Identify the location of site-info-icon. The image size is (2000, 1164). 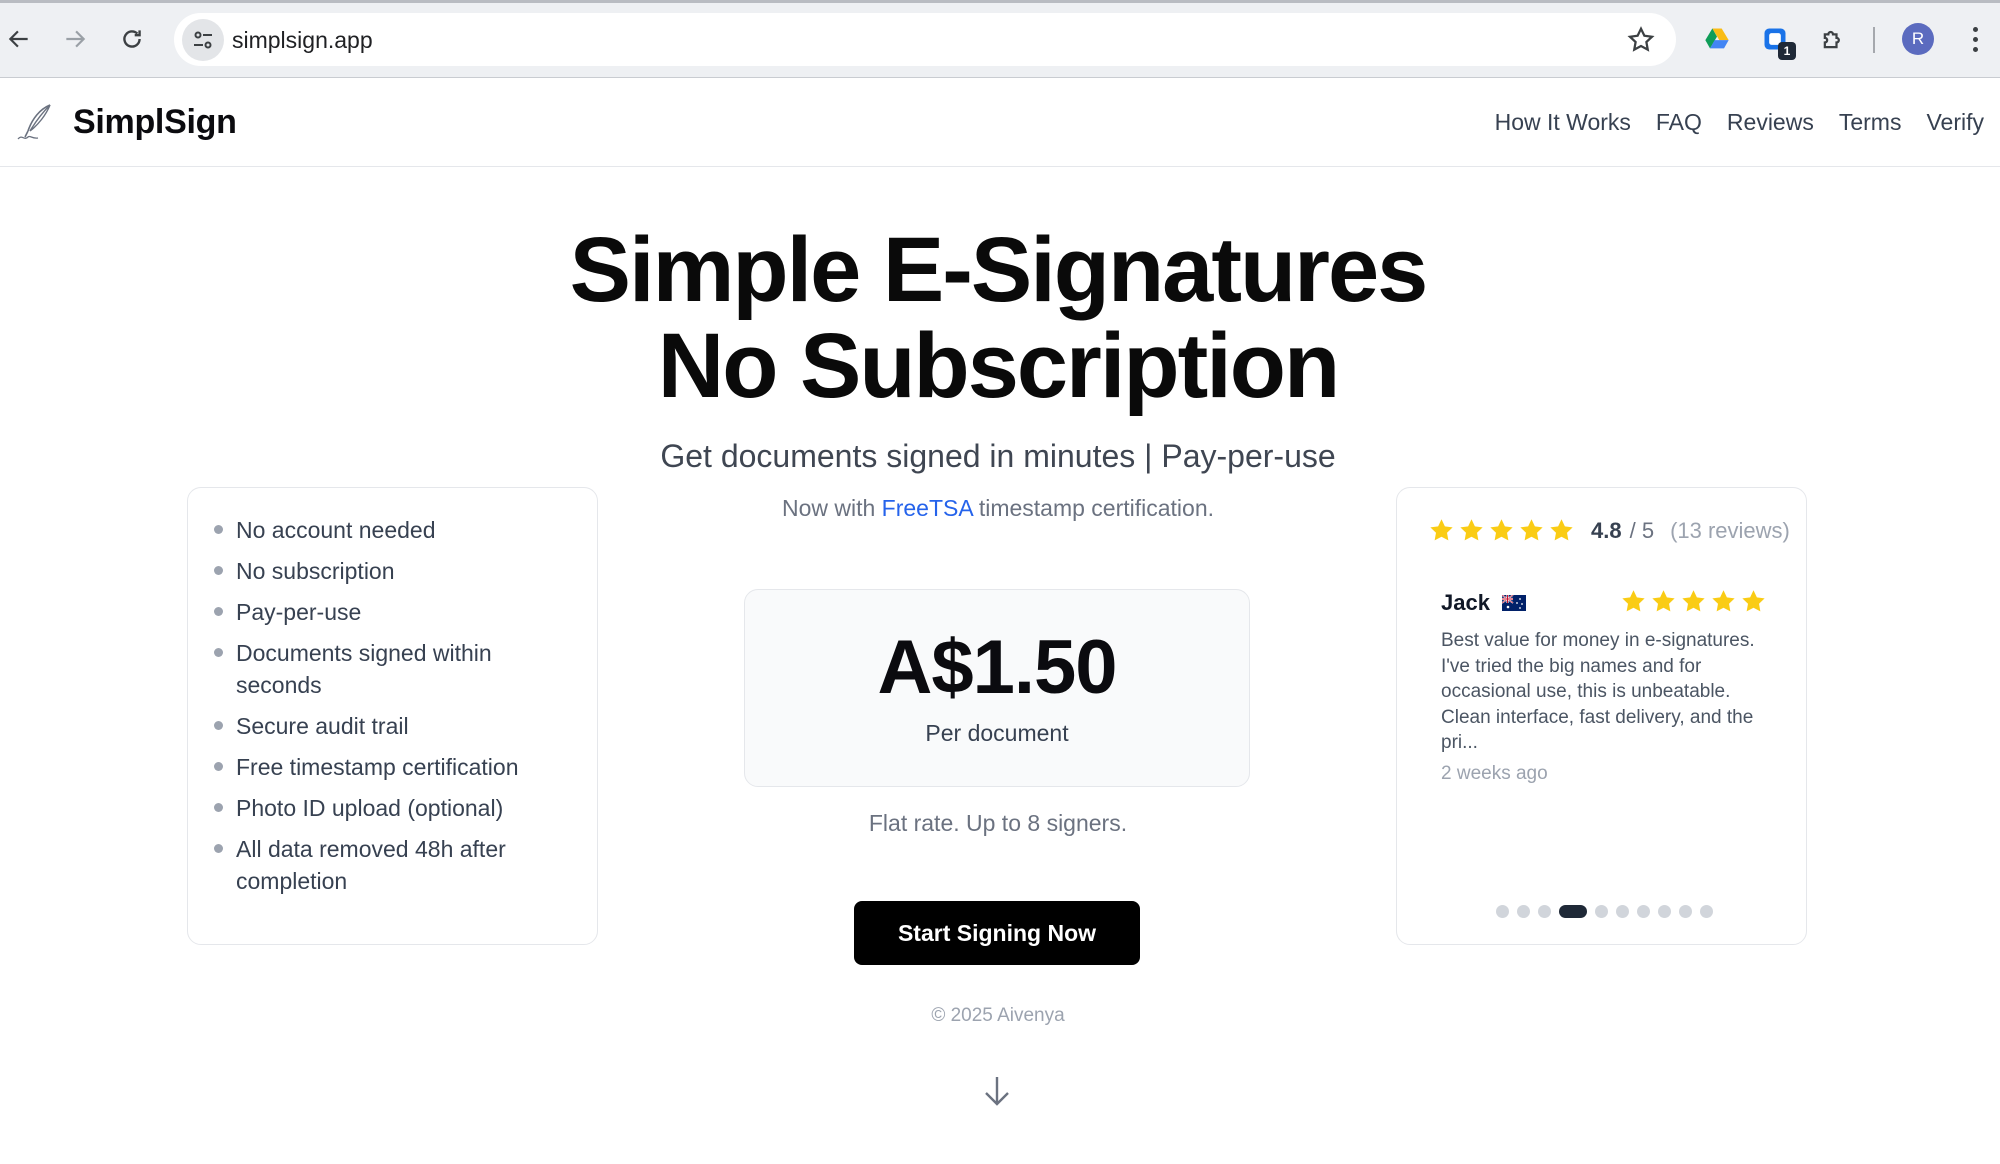
(203, 40).